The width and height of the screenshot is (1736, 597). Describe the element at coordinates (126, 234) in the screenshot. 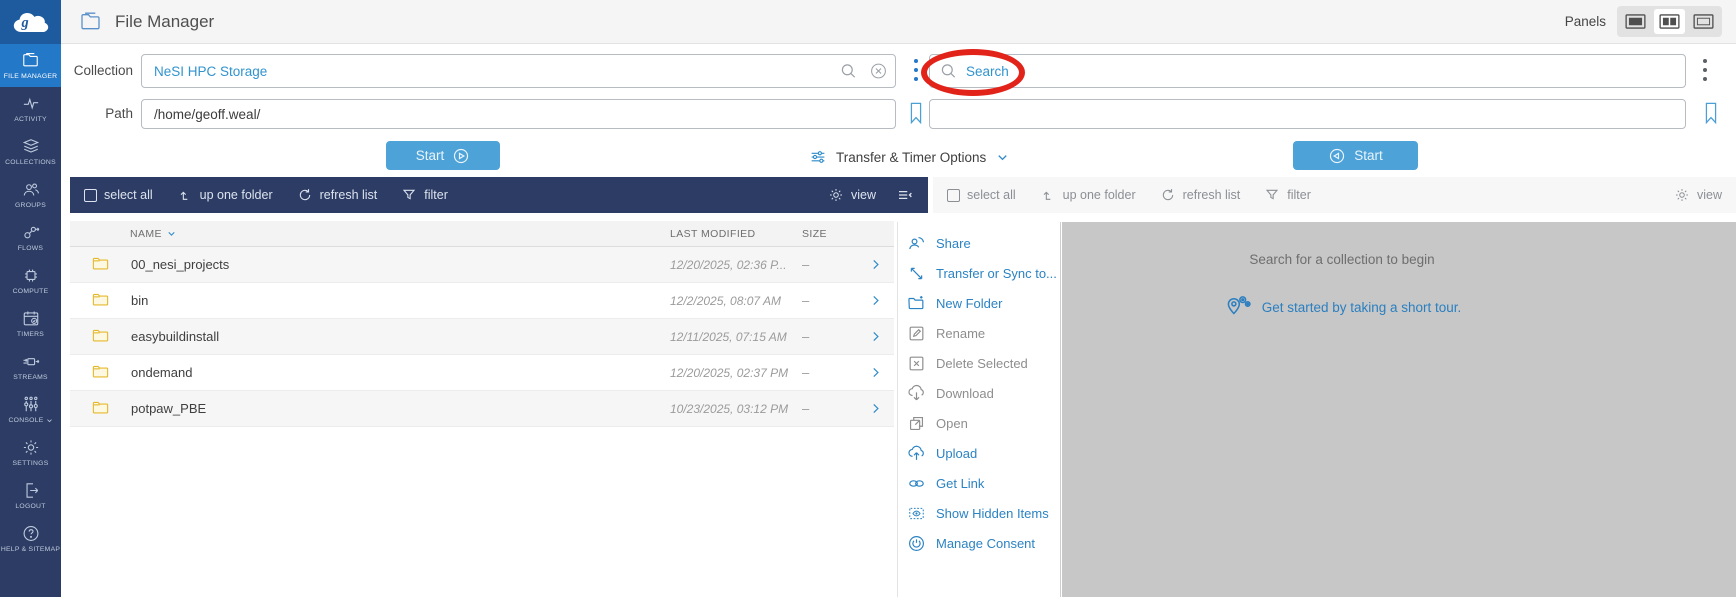

I see `column-name: NAME` at that location.